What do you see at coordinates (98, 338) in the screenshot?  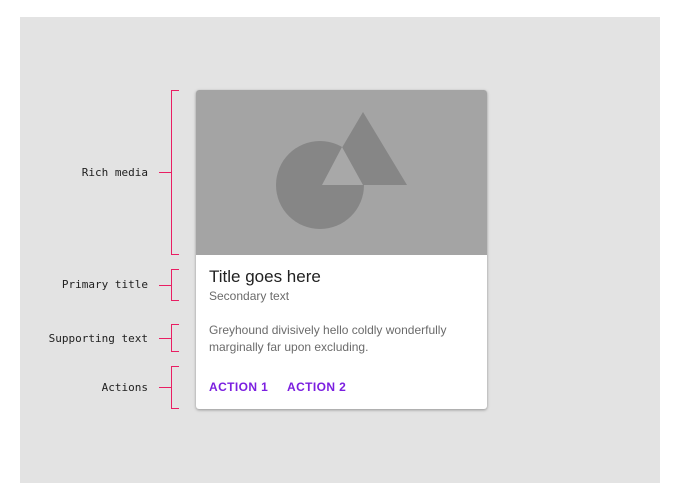 I see `label-supporting-text: Supporting text` at bounding box center [98, 338].